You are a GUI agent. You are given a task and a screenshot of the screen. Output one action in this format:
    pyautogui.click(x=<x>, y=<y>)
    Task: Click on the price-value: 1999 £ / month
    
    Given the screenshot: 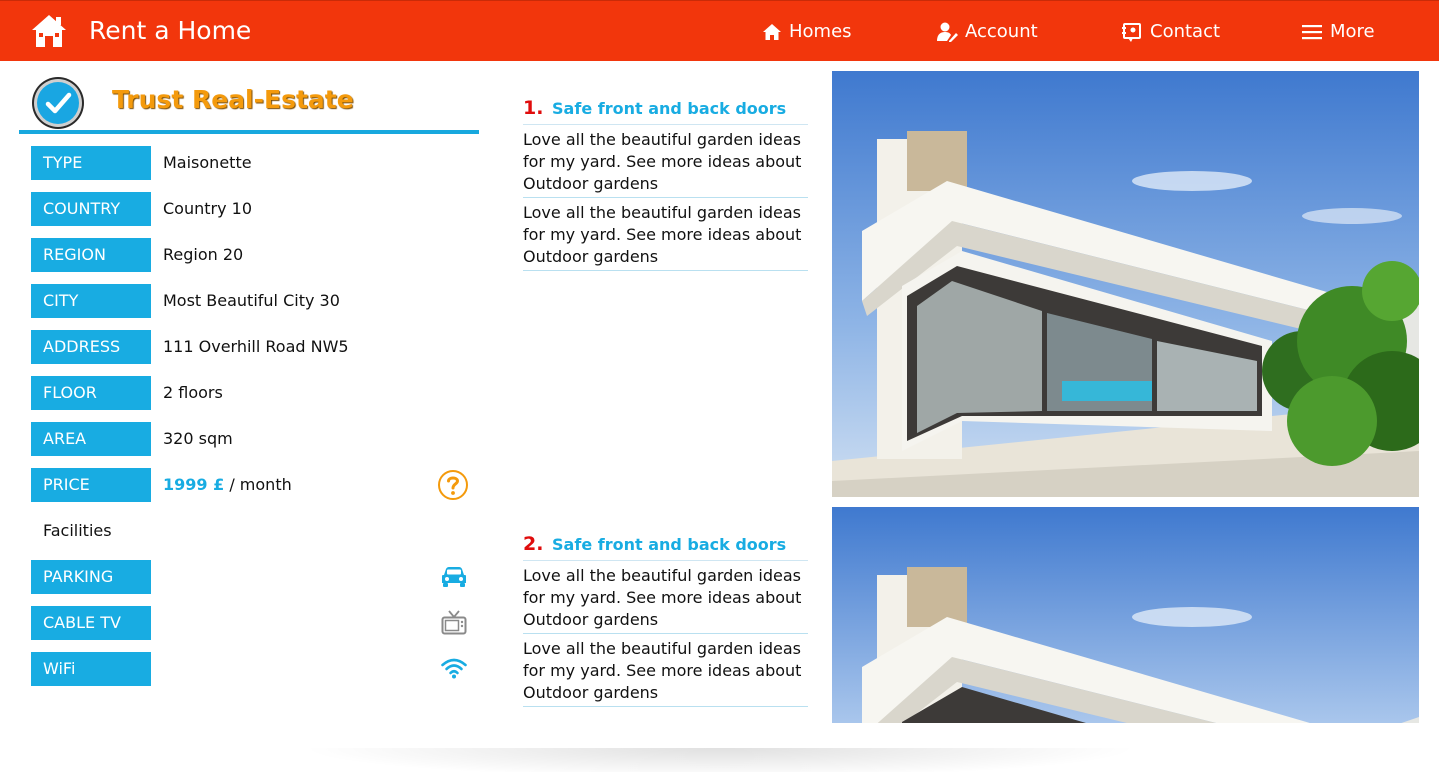 What is the action you would take?
    pyautogui.click(x=227, y=485)
    